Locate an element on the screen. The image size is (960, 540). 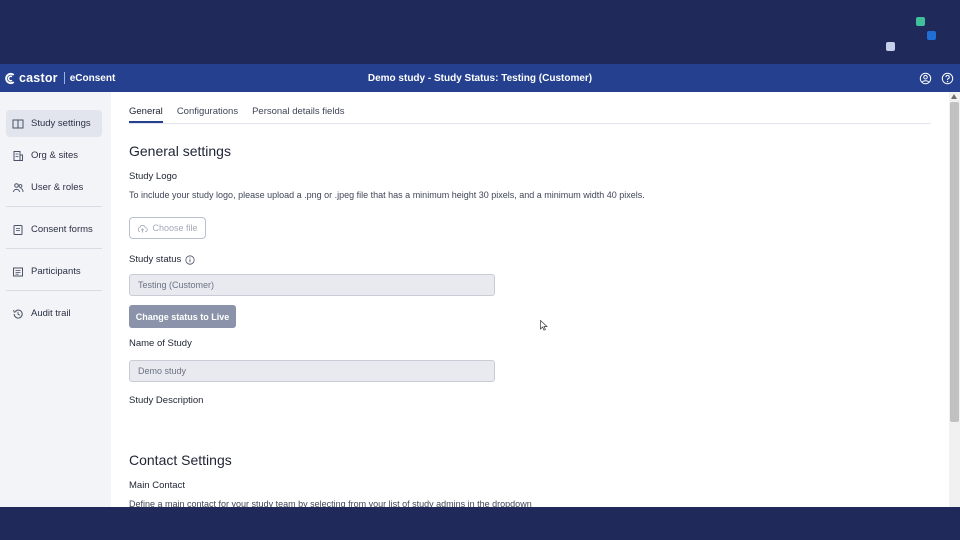
brand-name: castor is located at coordinates (38, 78).